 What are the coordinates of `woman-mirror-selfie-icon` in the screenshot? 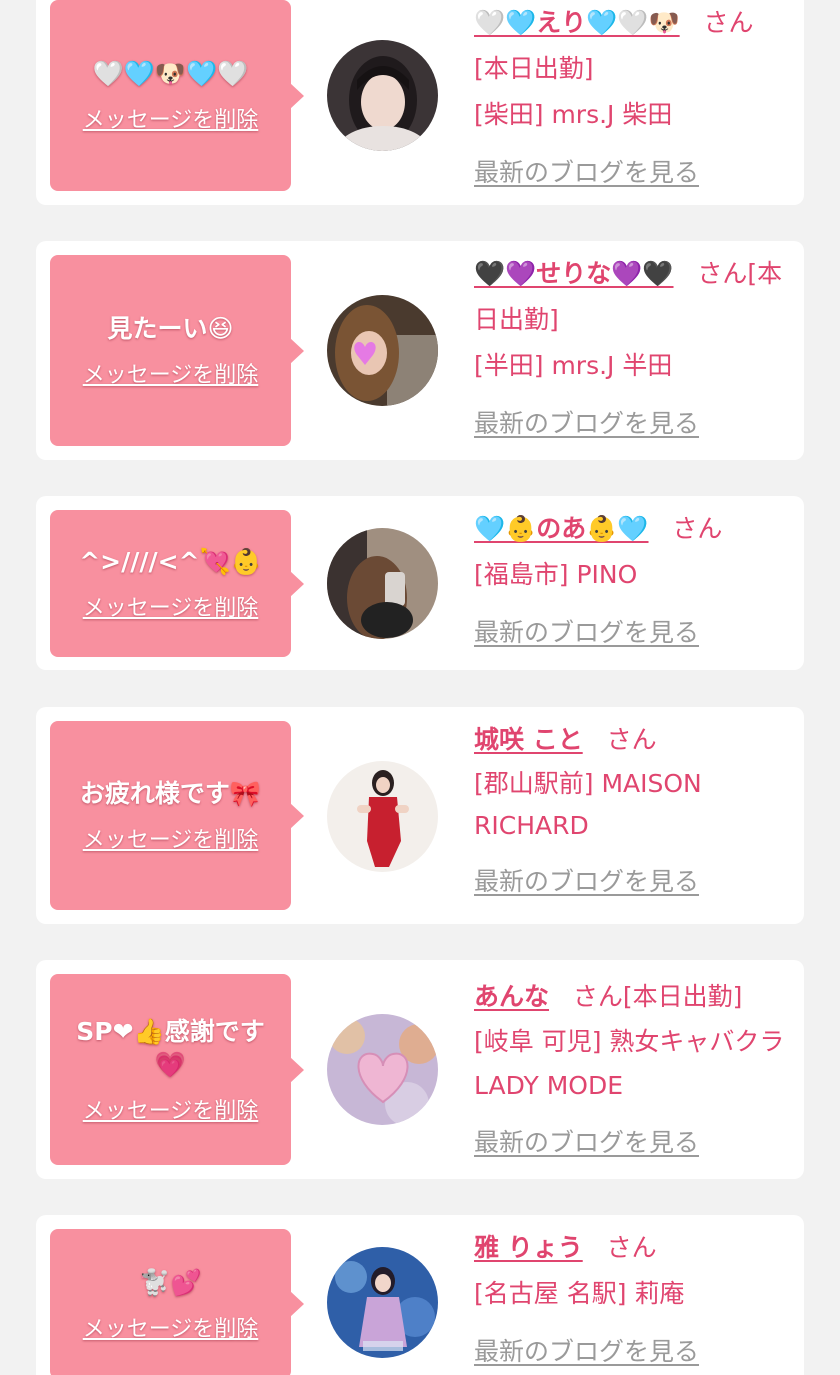 It's located at (382, 583).